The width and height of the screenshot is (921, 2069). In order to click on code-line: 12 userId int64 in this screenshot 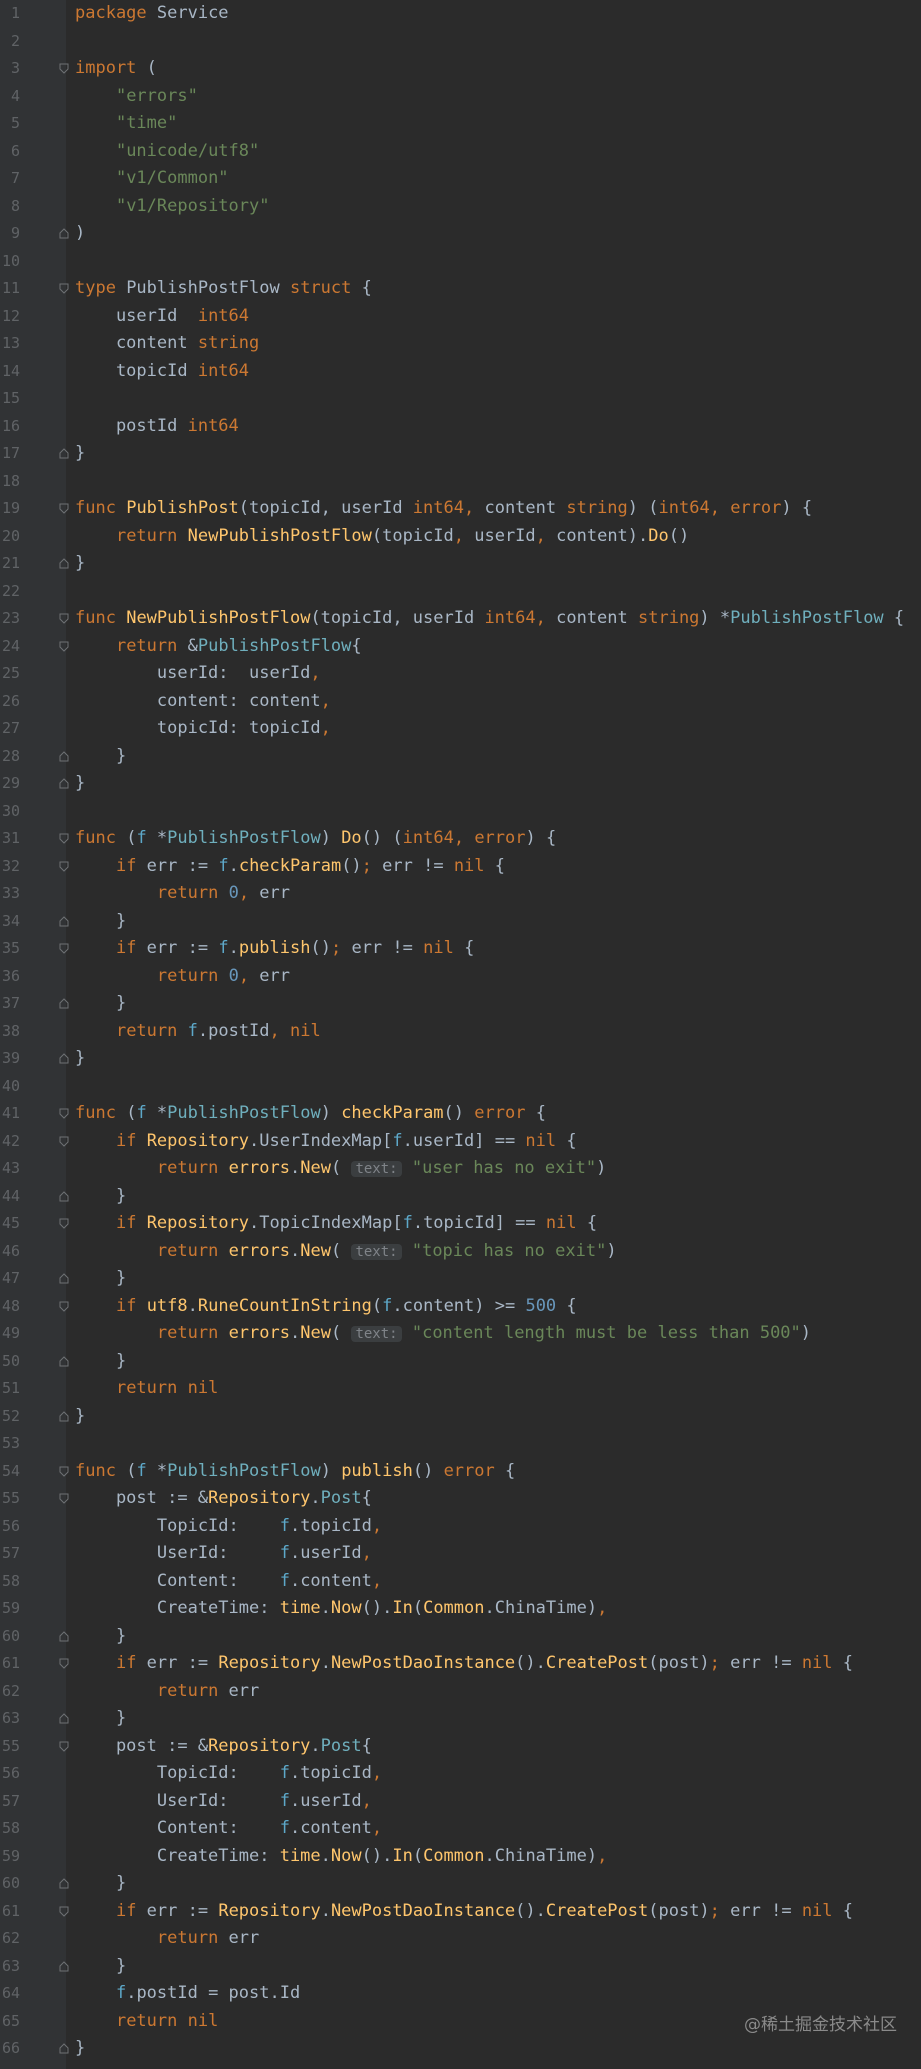, I will do `click(460, 317)`.